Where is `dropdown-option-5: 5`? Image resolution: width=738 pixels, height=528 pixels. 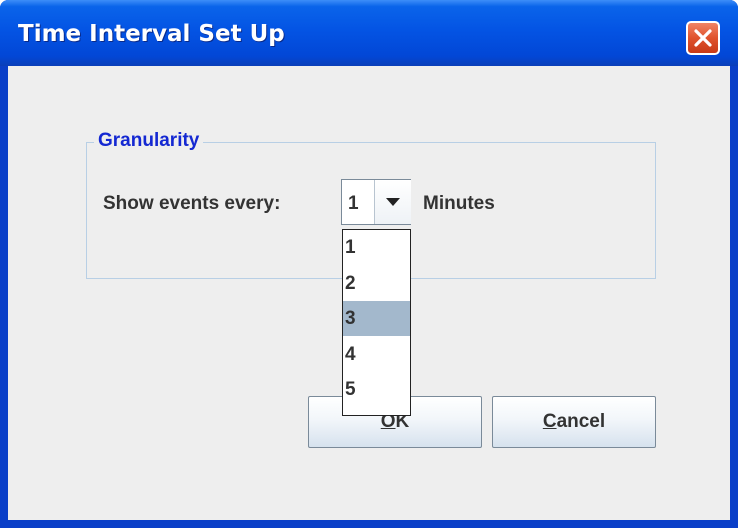 dropdown-option-5: 5 is located at coordinates (376, 389).